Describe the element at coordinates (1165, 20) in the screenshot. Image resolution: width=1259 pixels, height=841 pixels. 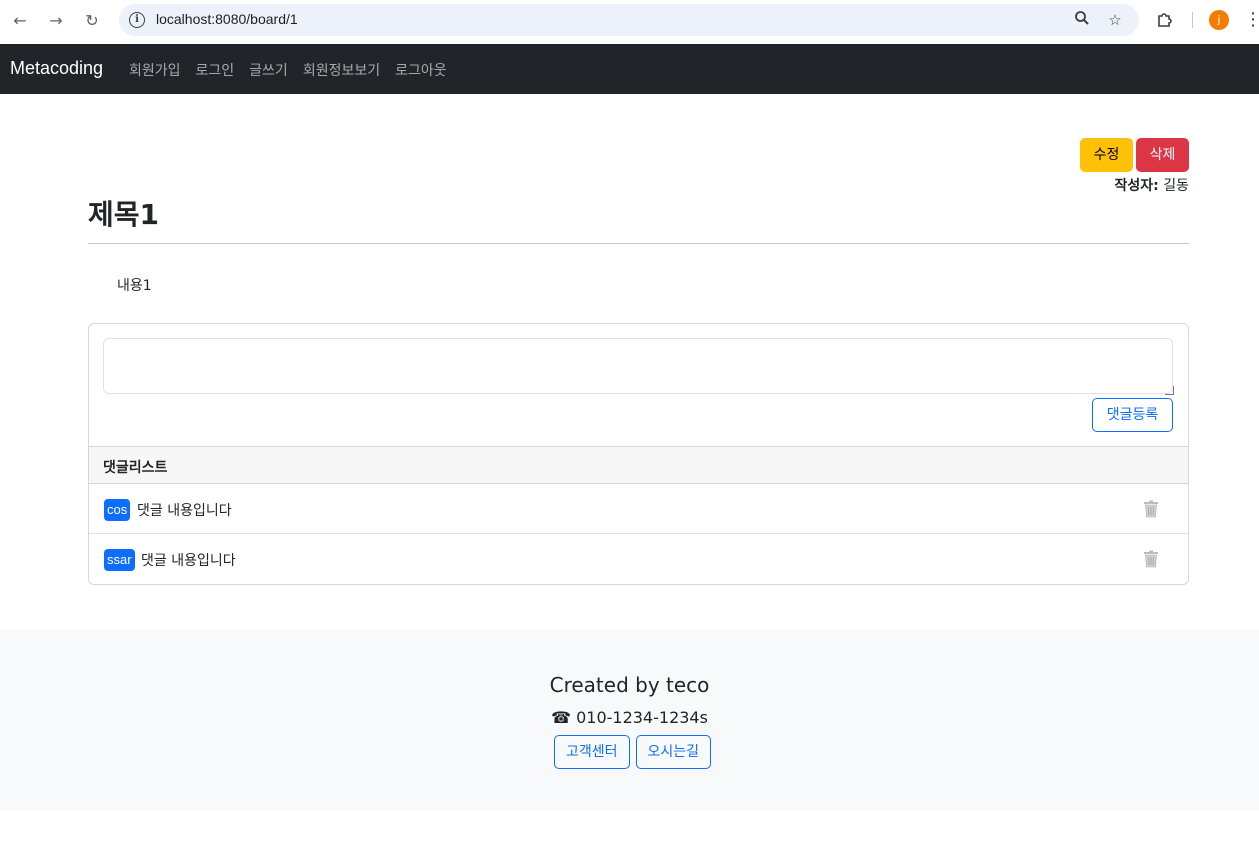
I see `extensions-icon` at that location.